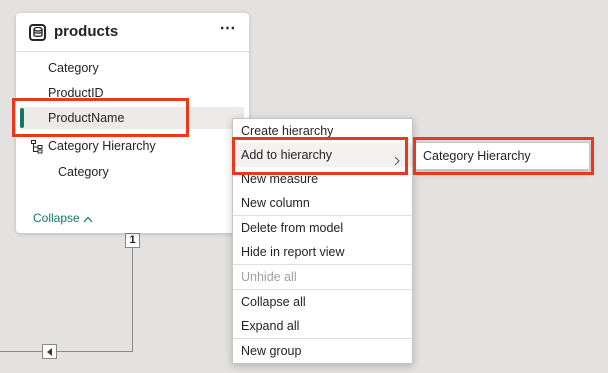 The width and height of the screenshot is (608, 373). What do you see at coordinates (322, 351) in the screenshot?
I see `menu-item-new-group: New group` at bounding box center [322, 351].